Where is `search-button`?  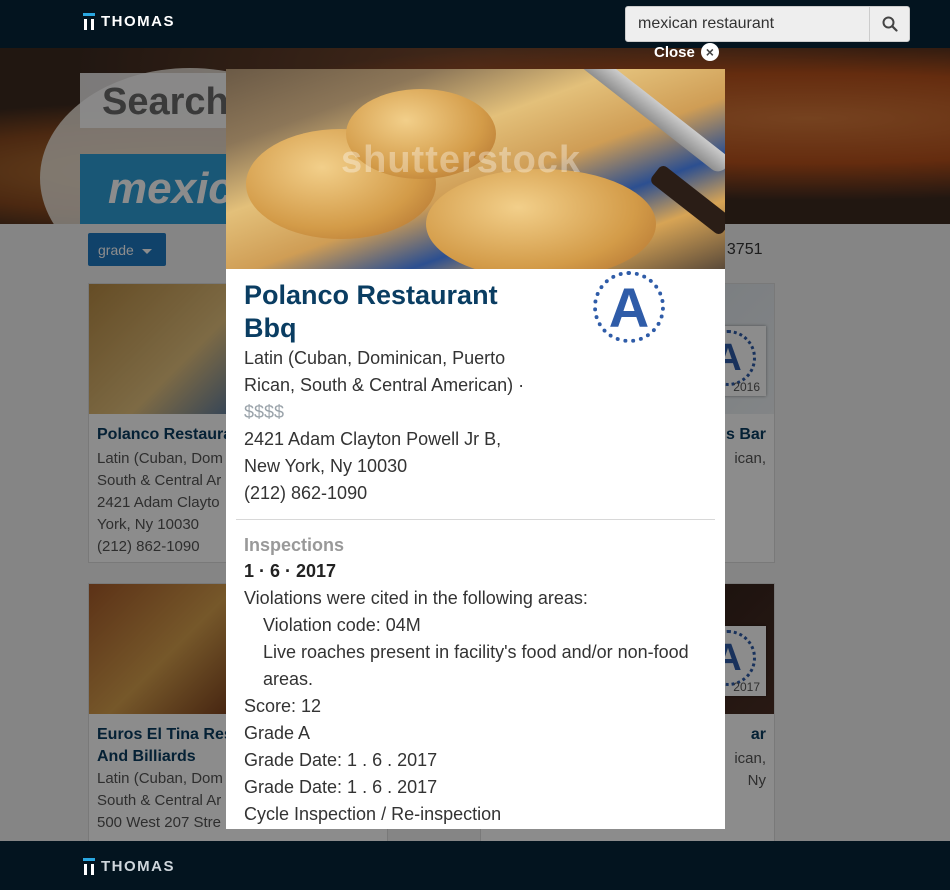
search-button is located at coordinates (889, 24).